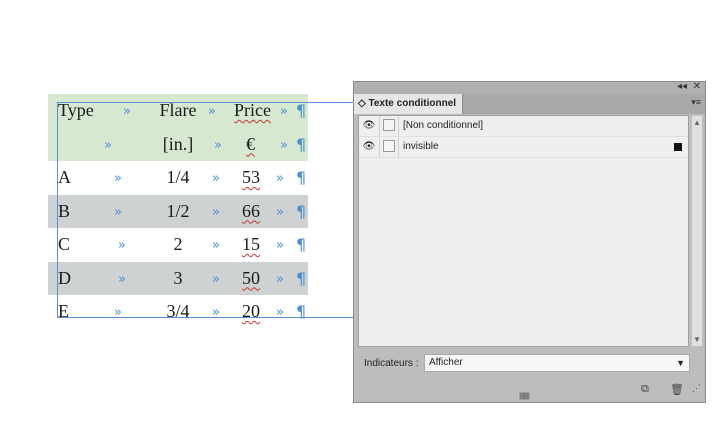 The image size is (723, 430). What do you see at coordinates (696, 388) in the screenshot?
I see `resize-grip-icon: ⋰` at bounding box center [696, 388].